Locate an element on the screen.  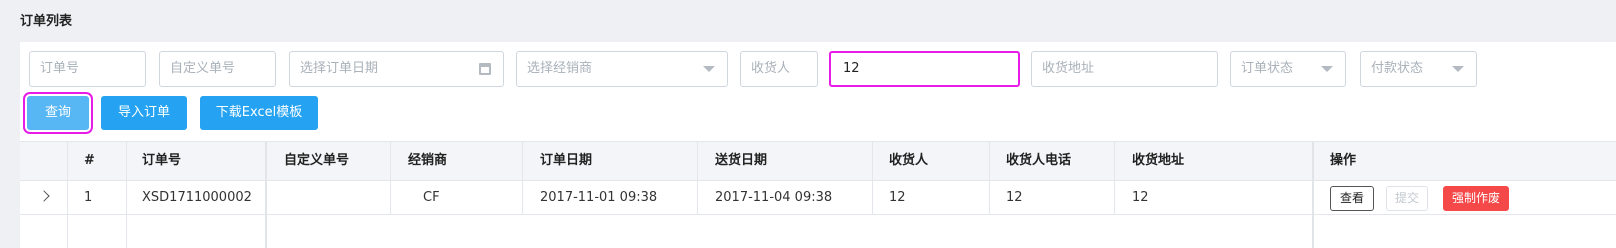
dealer-select: 选择经销商 is located at coordinates (622, 69).